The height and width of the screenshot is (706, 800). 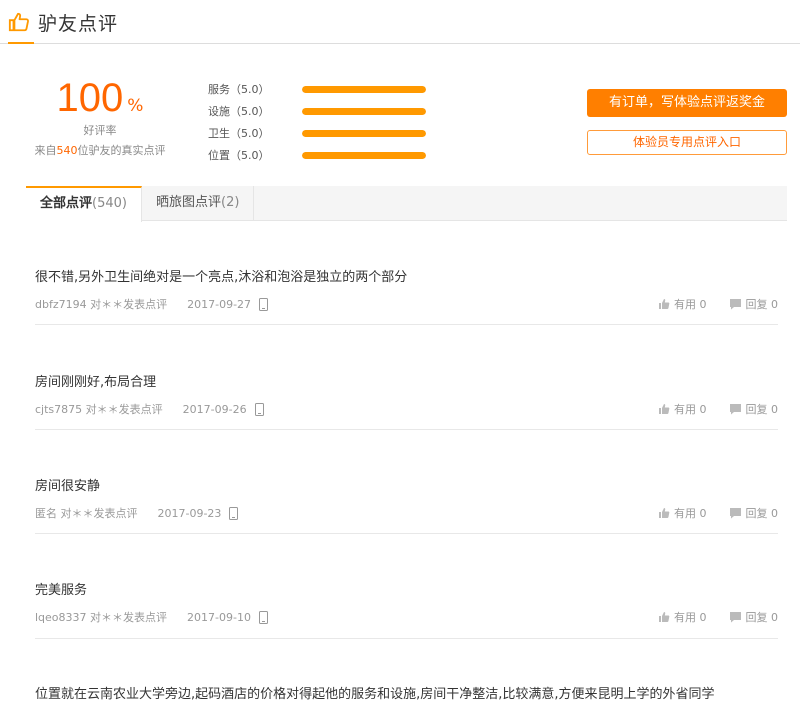 What do you see at coordinates (687, 103) in the screenshot?
I see `write-review-button: 有订单，写体验点评返奖金` at bounding box center [687, 103].